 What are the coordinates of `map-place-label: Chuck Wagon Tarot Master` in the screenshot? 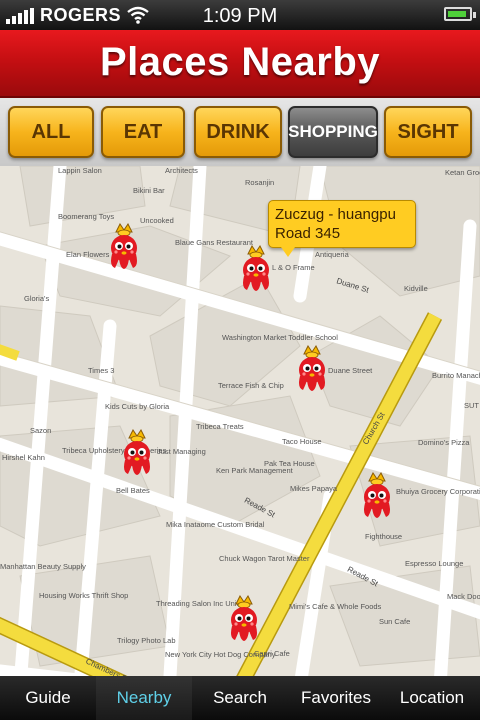 It's located at (264, 558).